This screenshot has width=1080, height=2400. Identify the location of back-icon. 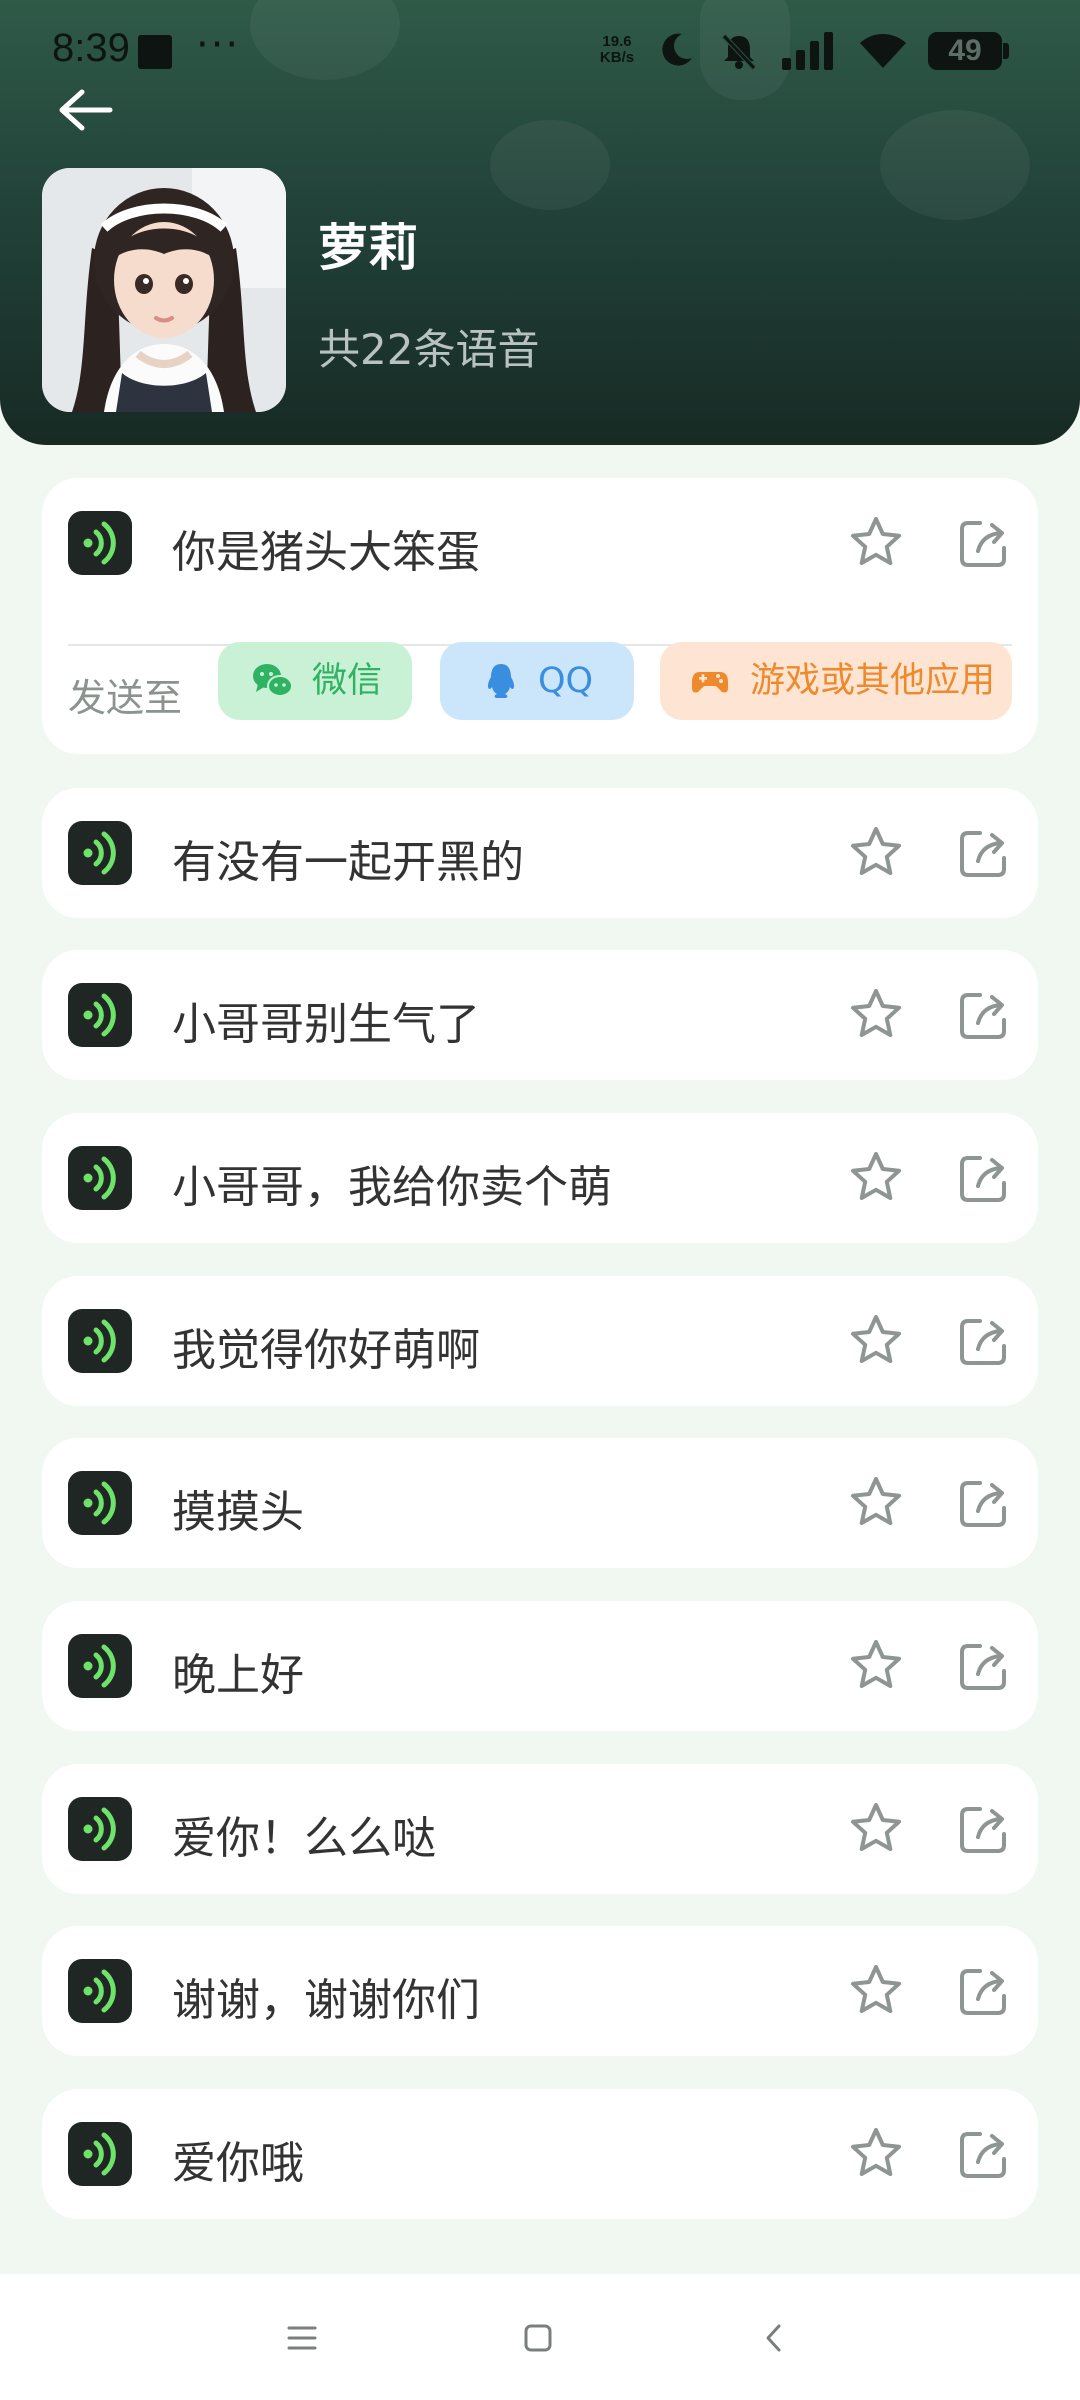
(774, 2338).